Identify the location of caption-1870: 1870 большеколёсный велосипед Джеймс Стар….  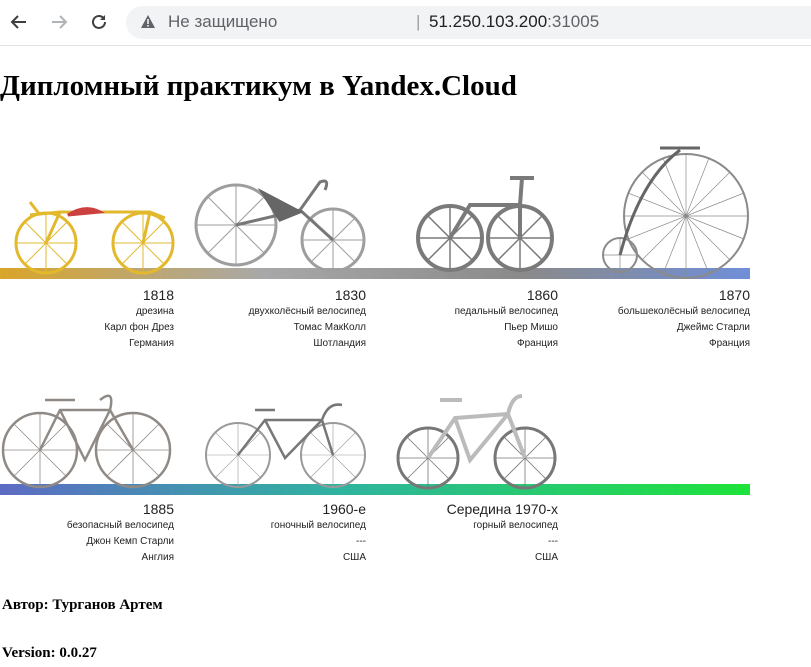
(683, 318).